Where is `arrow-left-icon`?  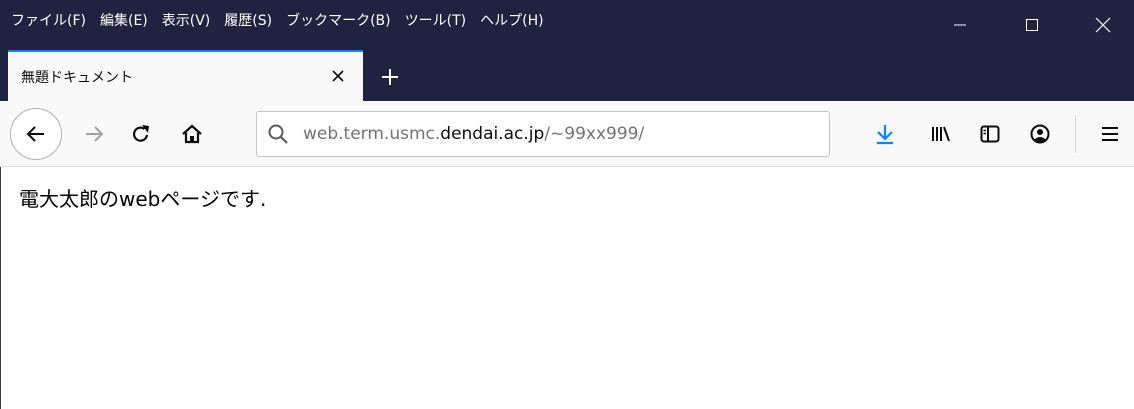 arrow-left-icon is located at coordinates (35, 134).